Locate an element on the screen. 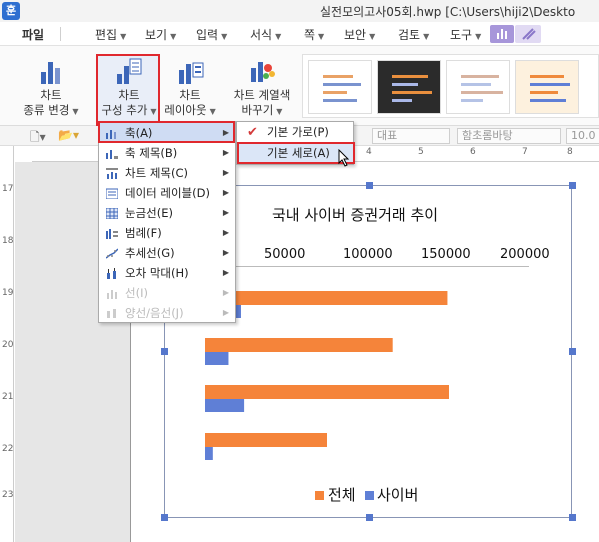 This screenshot has height=542, width=599. trendline-icon is located at coordinates (112, 253).